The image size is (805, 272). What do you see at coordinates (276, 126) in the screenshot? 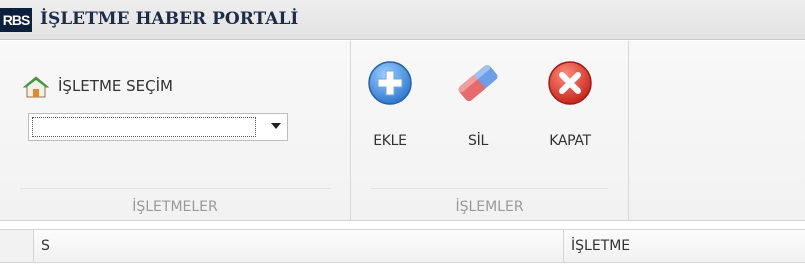
I see `dropdown-arrow-icon` at bounding box center [276, 126].